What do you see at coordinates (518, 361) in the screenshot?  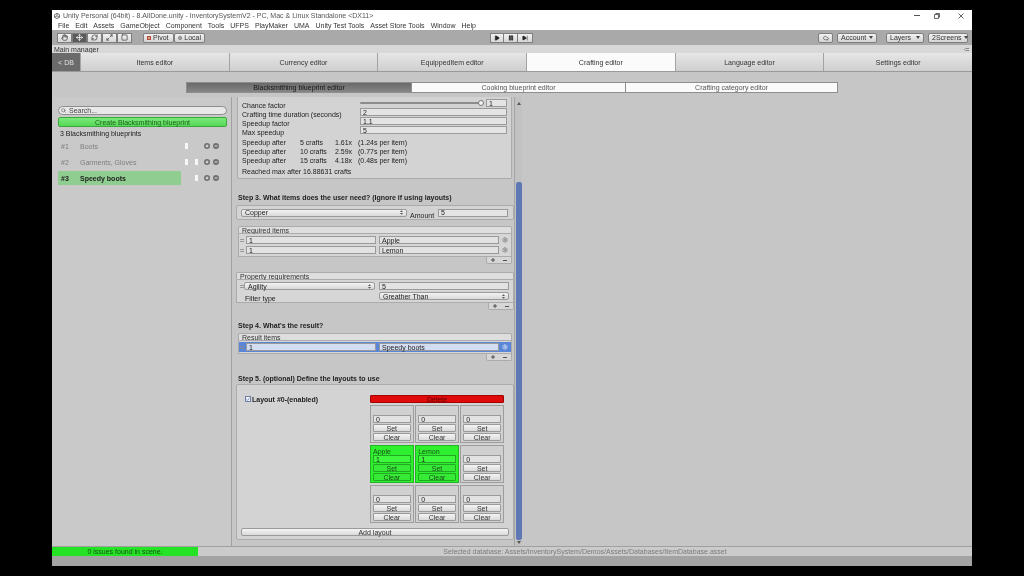 I see `scrollbar-thumb` at bounding box center [518, 361].